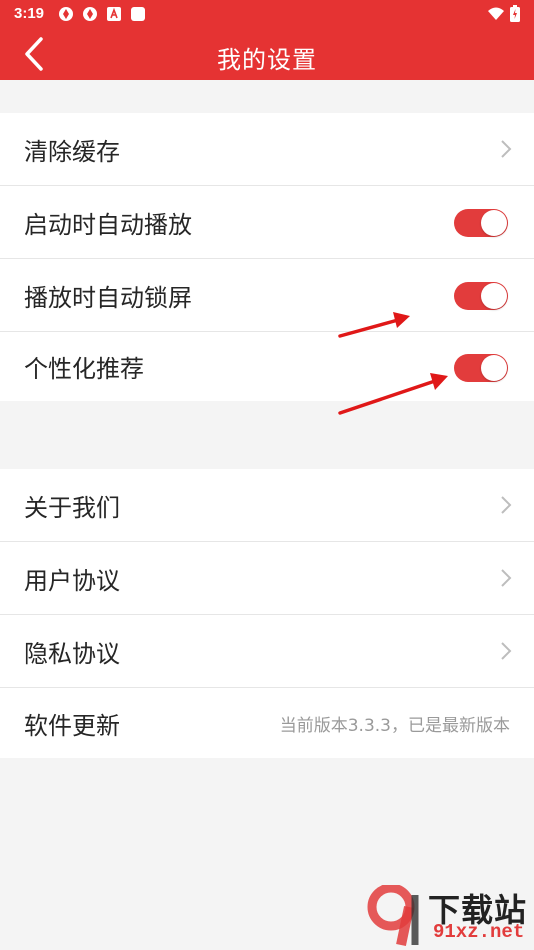  Describe the element at coordinates (267, 295) in the screenshot. I see `auto-lock-screen-row: 播放时自动锁屏` at that location.